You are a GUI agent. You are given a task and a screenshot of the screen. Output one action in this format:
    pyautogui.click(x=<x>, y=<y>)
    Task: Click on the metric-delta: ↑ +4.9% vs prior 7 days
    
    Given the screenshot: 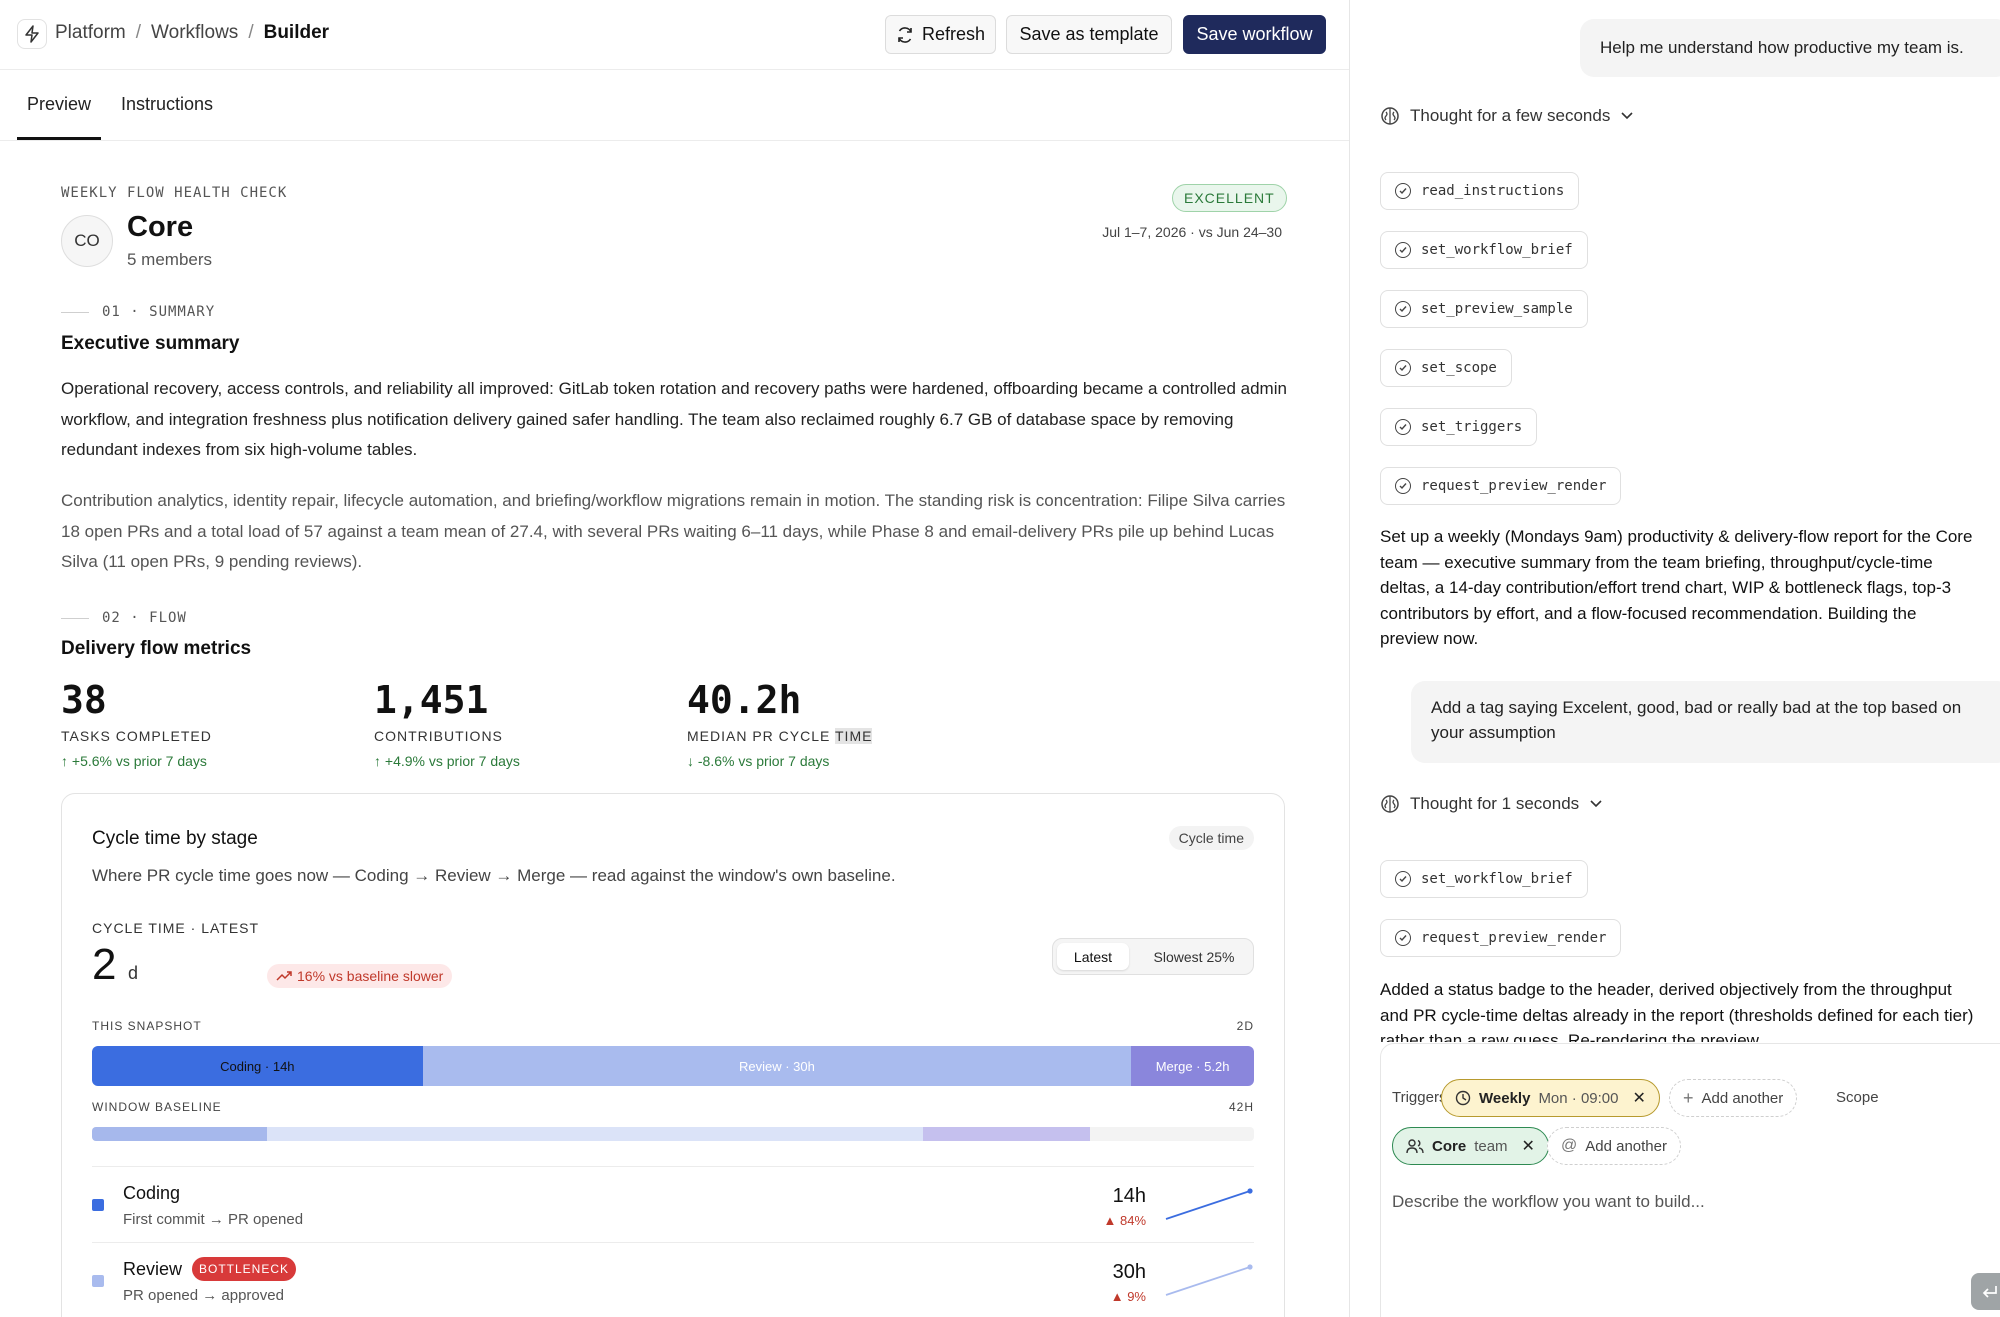 What is the action you would take?
    pyautogui.click(x=447, y=761)
    